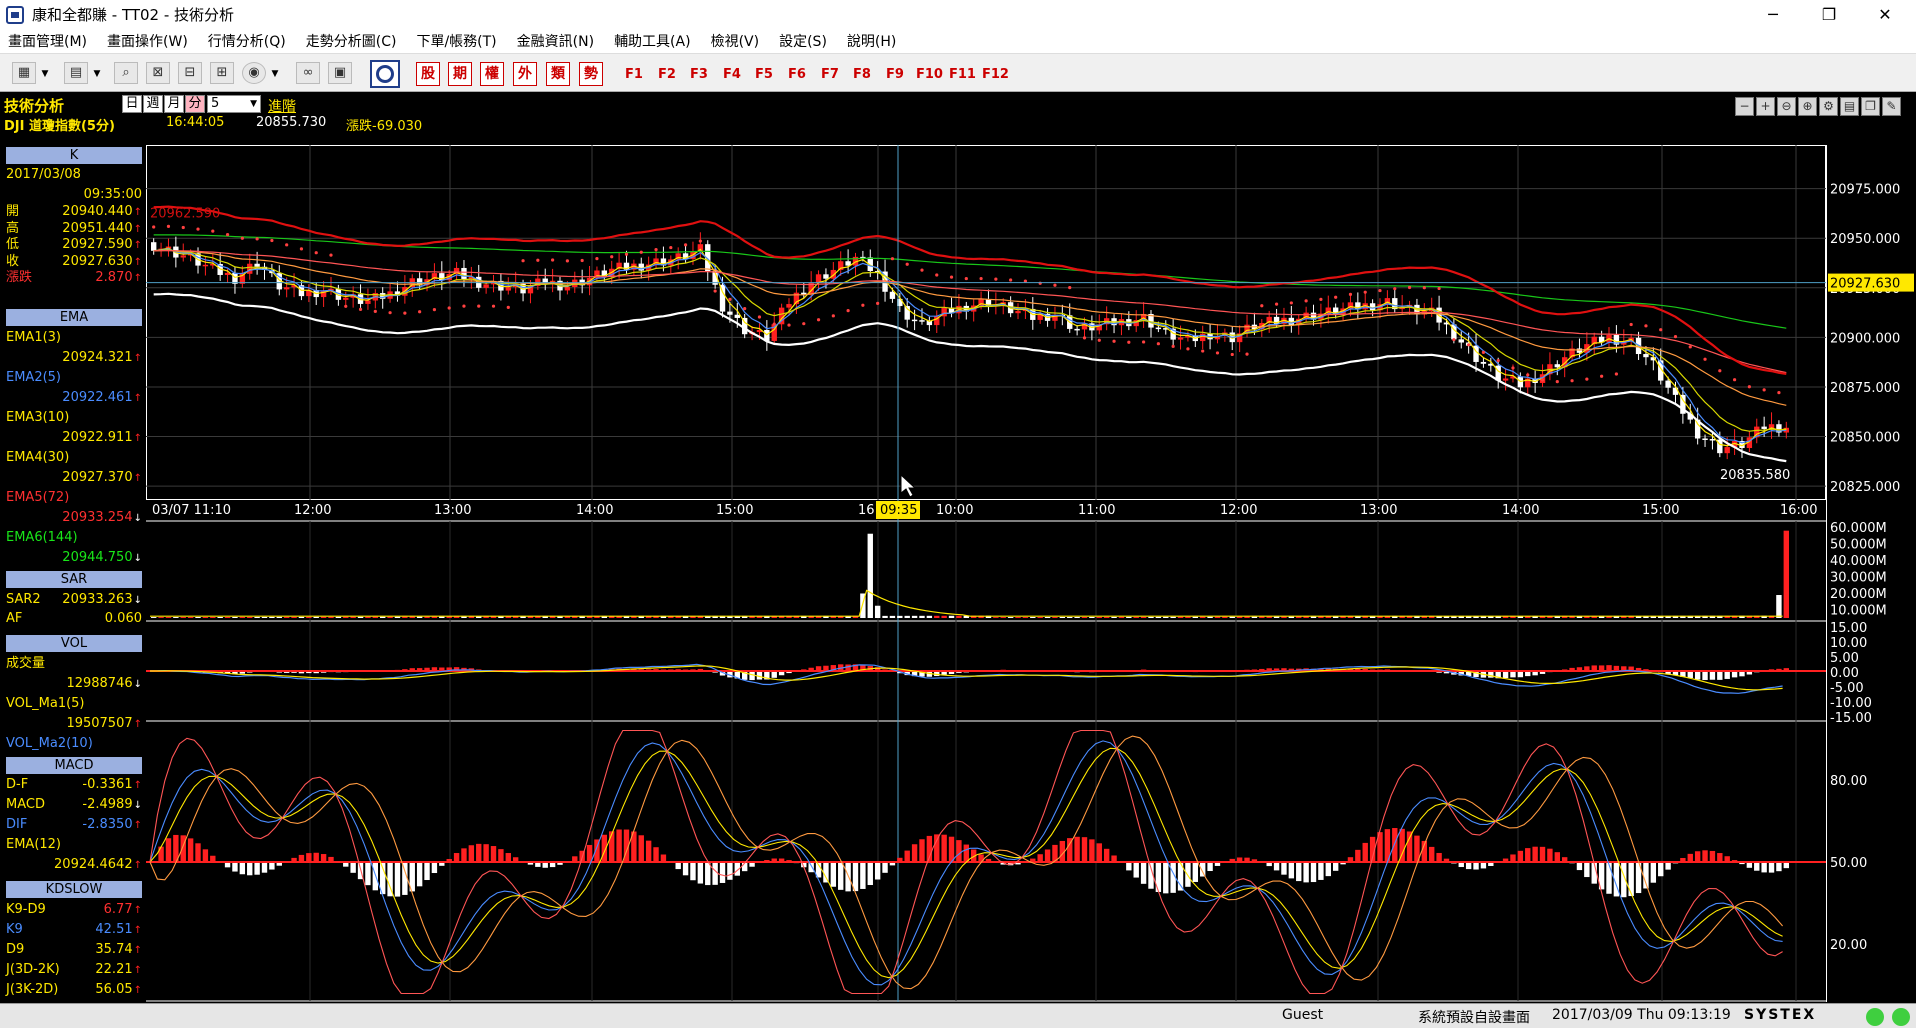  Describe the element at coordinates (962, 74) in the screenshot. I see `f11-button: F11` at that location.